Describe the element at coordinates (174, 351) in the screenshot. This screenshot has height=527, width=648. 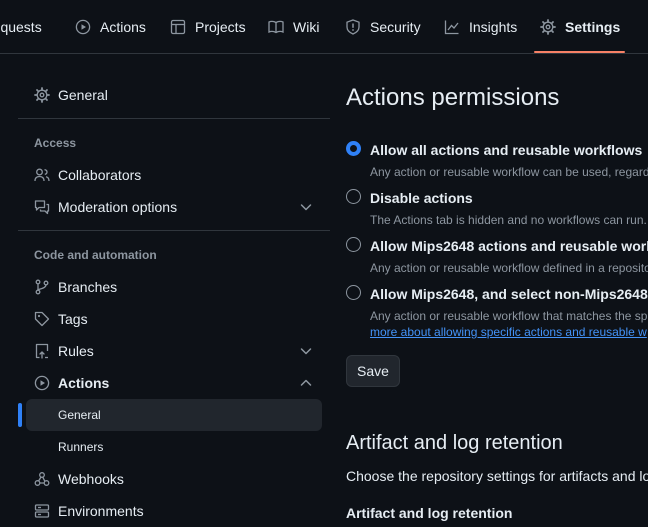
I see `sidebar-item-rules: Rules` at that location.